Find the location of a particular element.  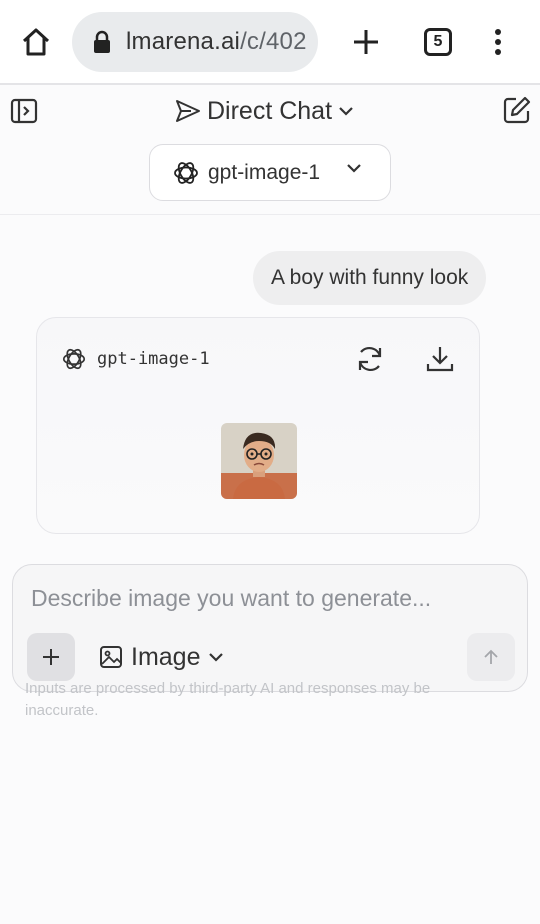

user-message-bubble: A boy with funny look is located at coordinates (370, 278).